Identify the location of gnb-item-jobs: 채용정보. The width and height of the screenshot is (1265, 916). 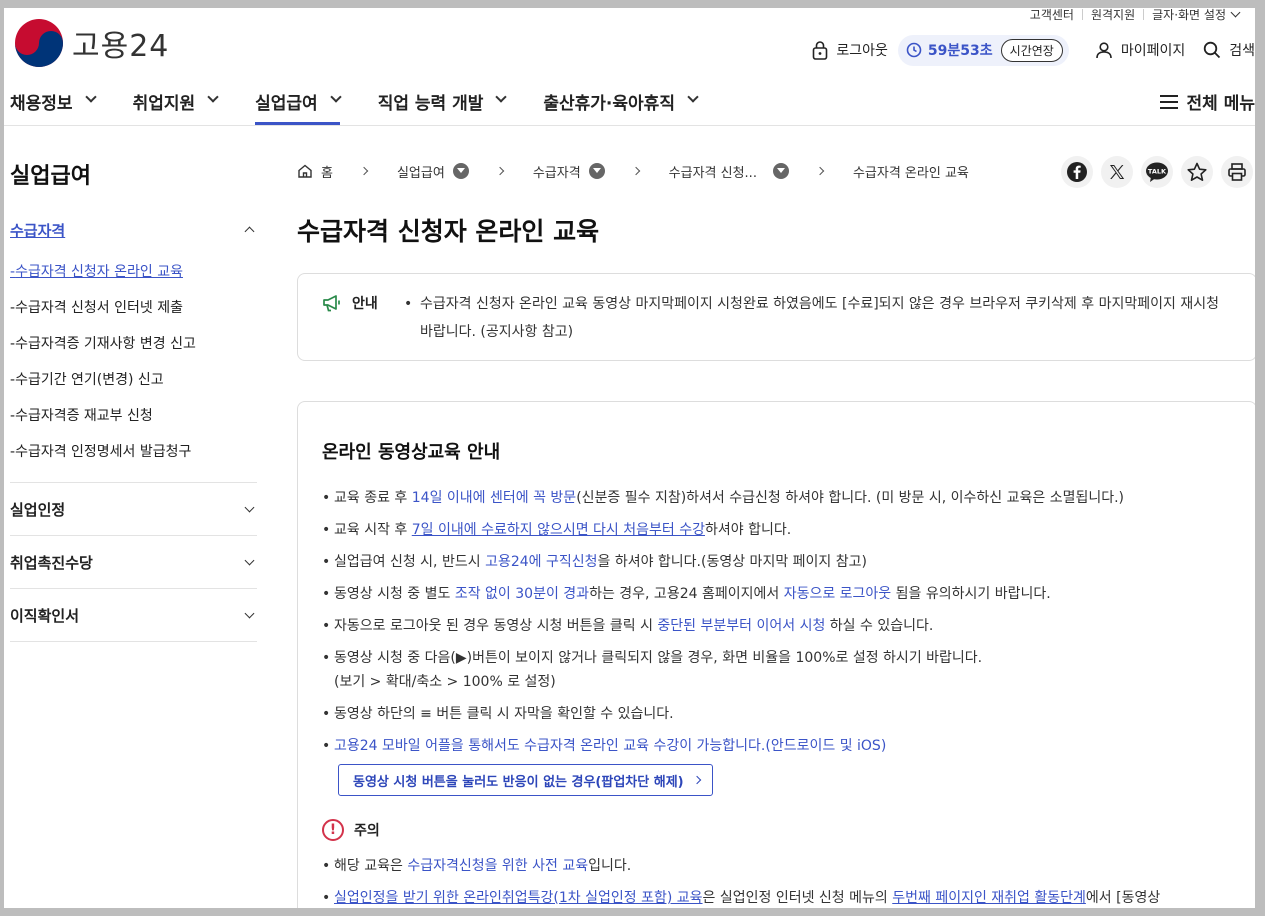
(53, 105).